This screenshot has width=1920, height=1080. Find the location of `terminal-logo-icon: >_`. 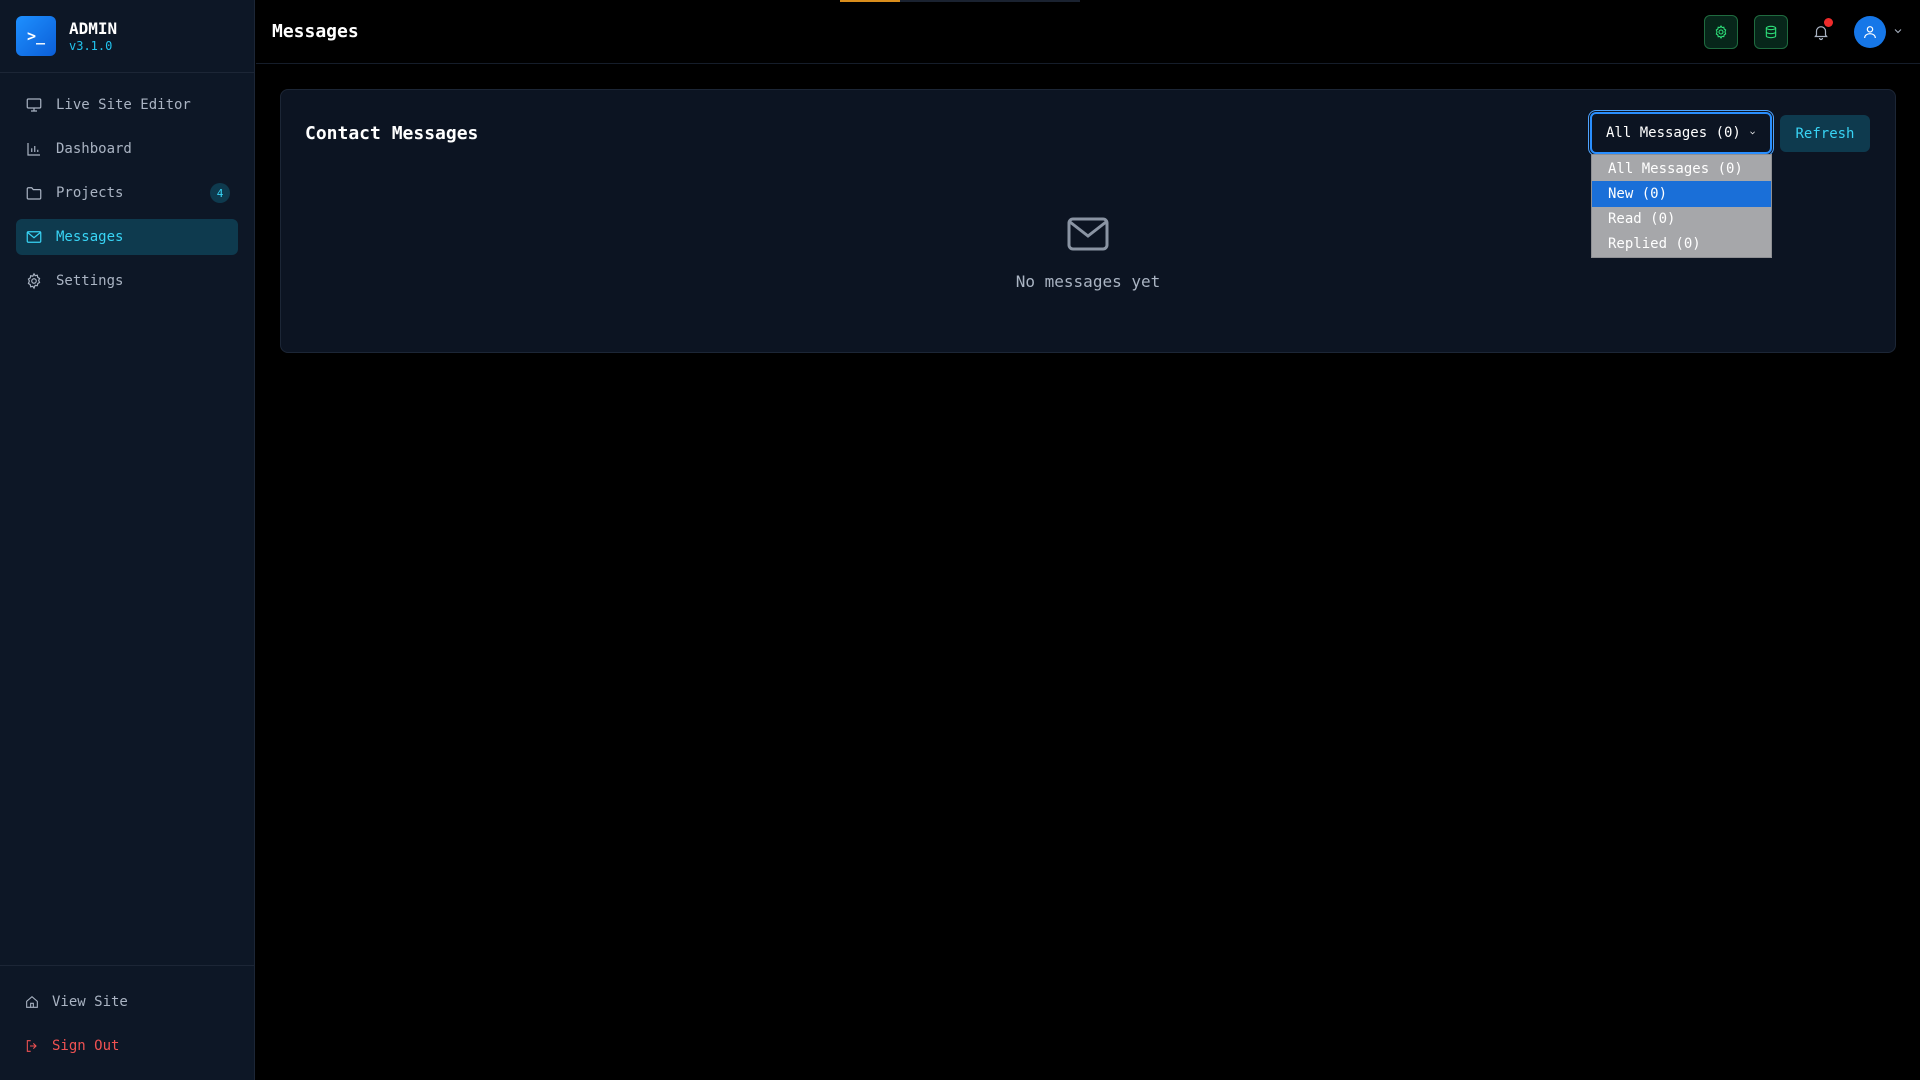

terminal-logo-icon: >_ is located at coordinates (36, 36).